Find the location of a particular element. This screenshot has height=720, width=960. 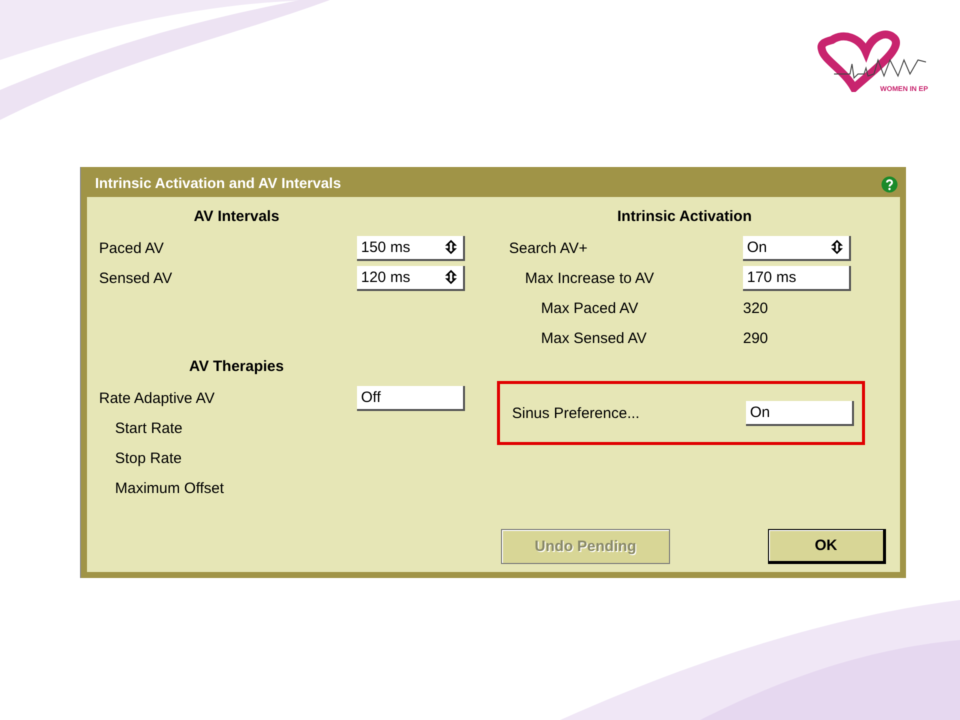

setting-label: Search AV+ is located at coordinates (549, 248).